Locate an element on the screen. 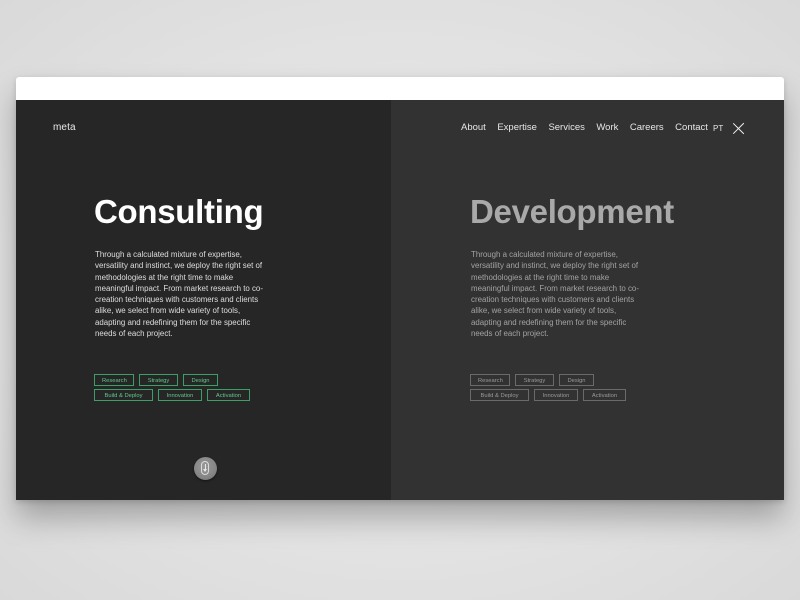 The width and height of the screenshot is (800, 600). nav-item-contact: Contact is located at coordinates (691, 127).